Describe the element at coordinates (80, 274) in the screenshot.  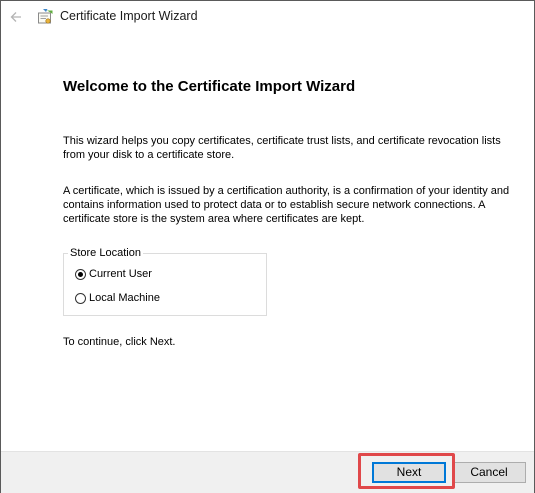
I see `radio-selected-icon` at that location.